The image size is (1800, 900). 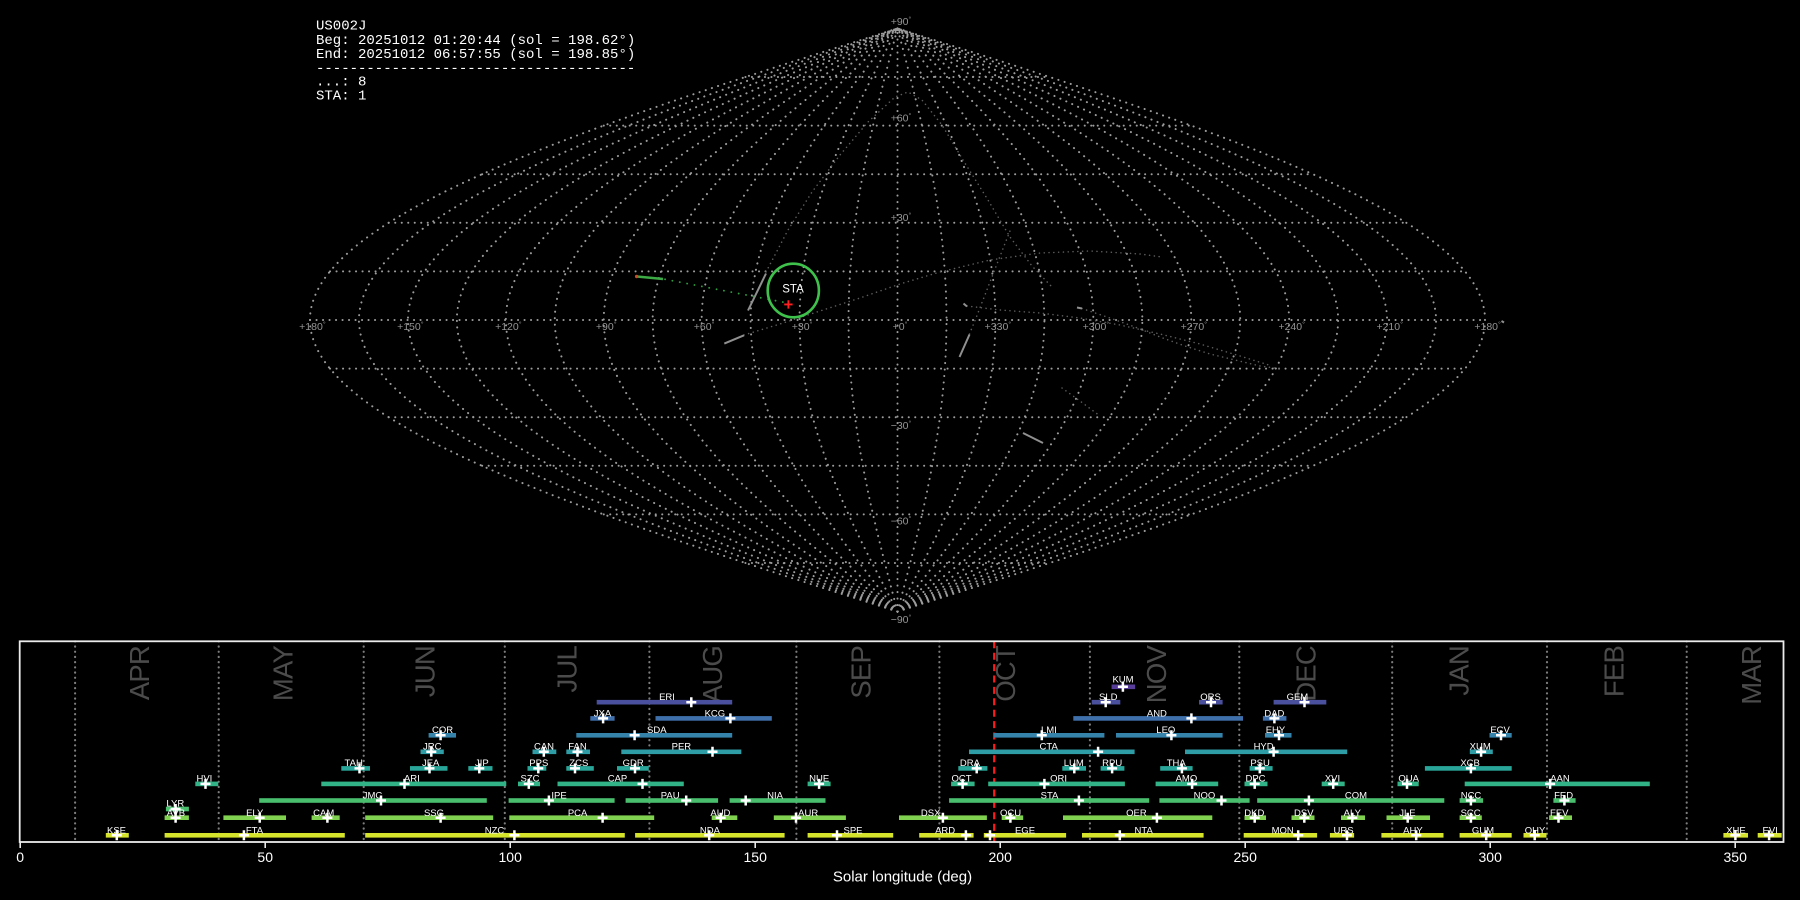 What do you see at coordinates (577, 747) in the screenshot?
I see `svg-text: FAN` at bounding box center [577, 747].